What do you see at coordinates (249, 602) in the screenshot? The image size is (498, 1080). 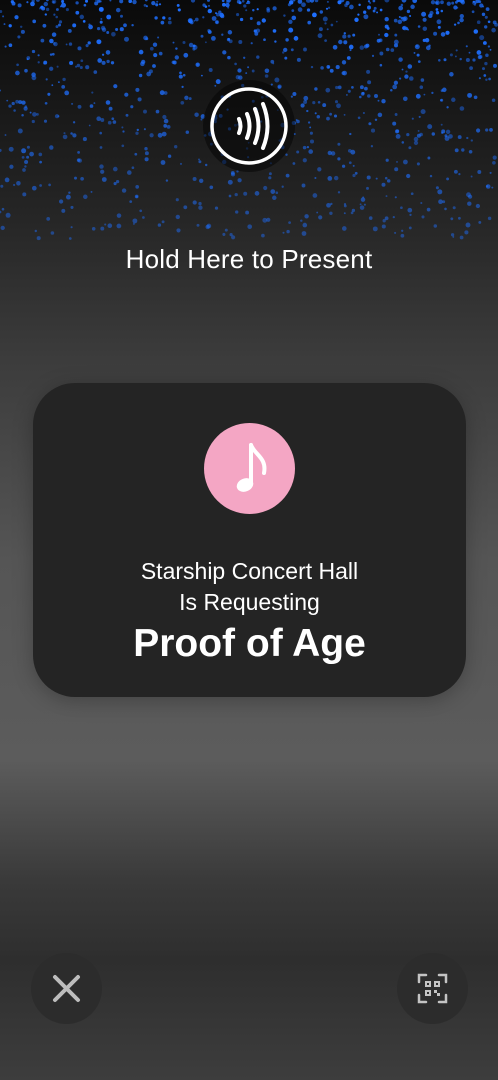 I see `requesting-label: Is Requesting` at bounding box center [249, 602].